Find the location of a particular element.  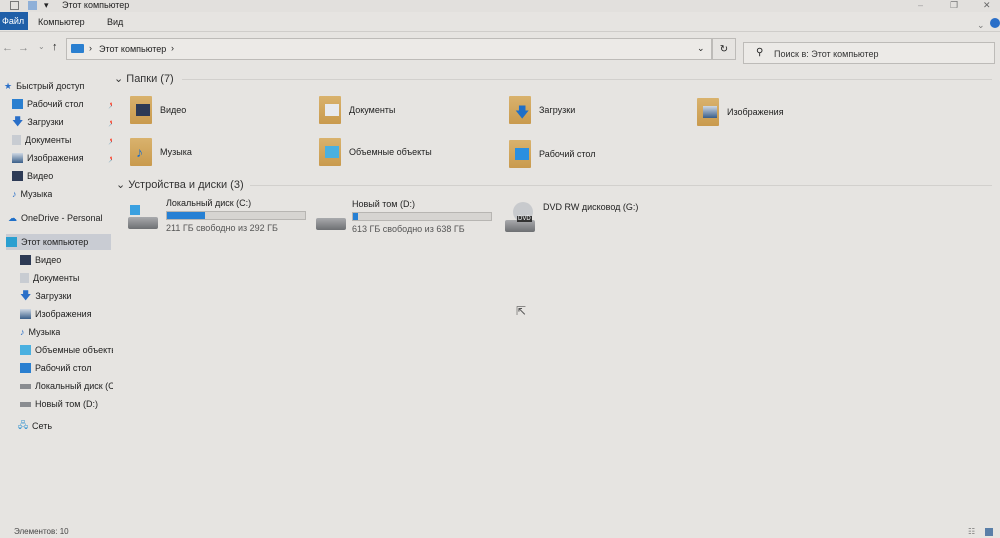

folder-downloads: 🡇 Загрузки is located at coordinates (542, 110).